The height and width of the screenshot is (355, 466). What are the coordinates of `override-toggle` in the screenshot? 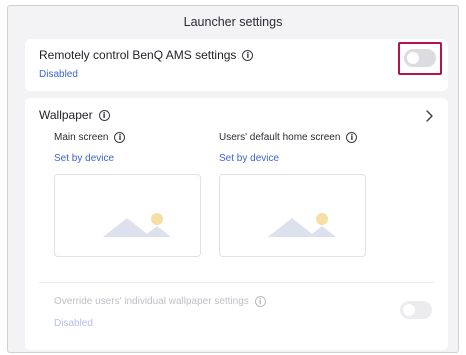 It's located at (416, 310).